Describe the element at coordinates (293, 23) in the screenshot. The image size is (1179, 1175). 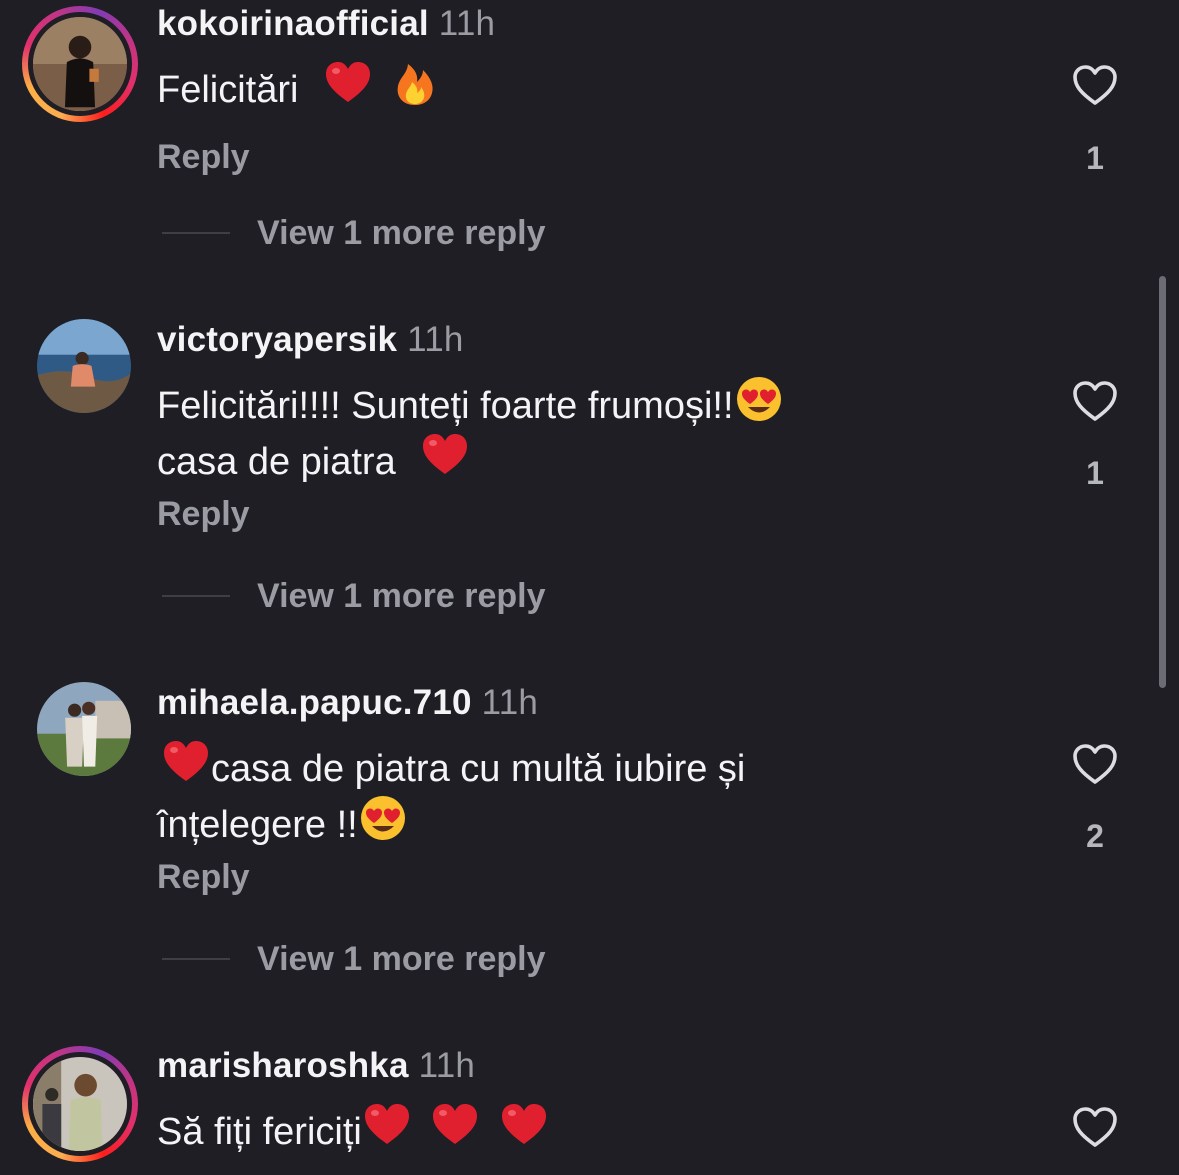
I see `username-text: kokoirinaofficial` at that location.